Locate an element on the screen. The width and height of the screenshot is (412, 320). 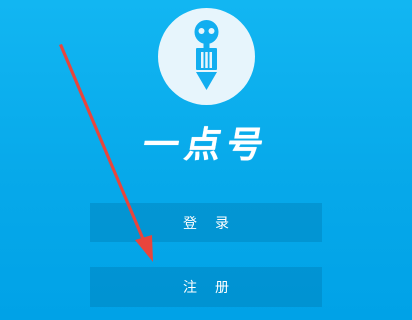
login-button: 登录 is located at coordinates (206, 222).